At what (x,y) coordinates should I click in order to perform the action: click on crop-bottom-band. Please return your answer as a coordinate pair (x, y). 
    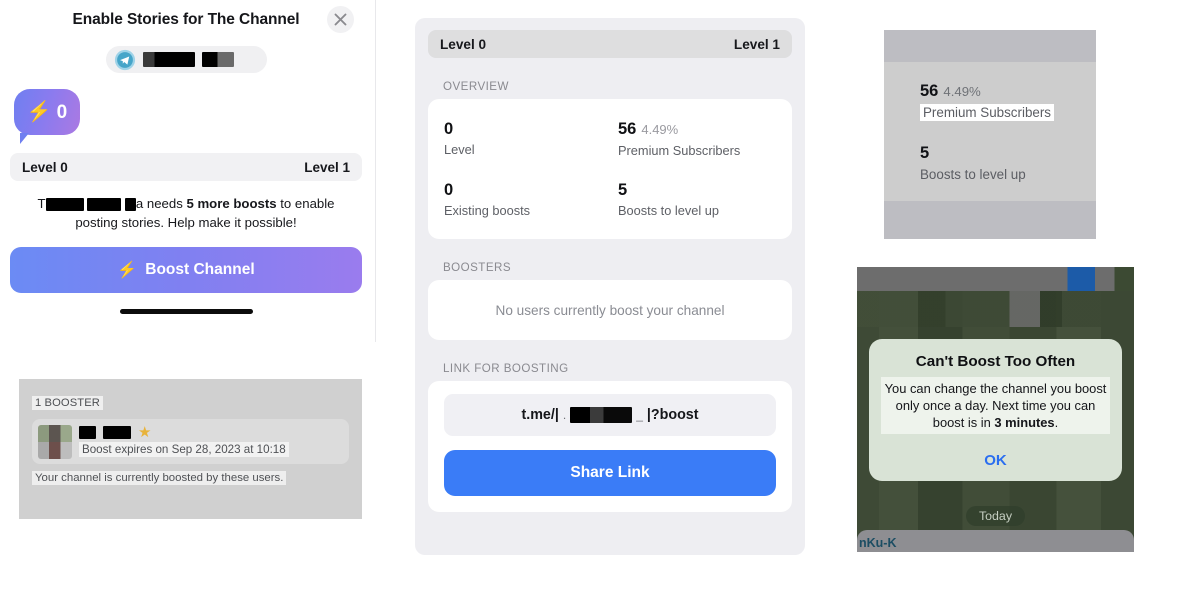
    Looking at the image, I should click on (990, 220).